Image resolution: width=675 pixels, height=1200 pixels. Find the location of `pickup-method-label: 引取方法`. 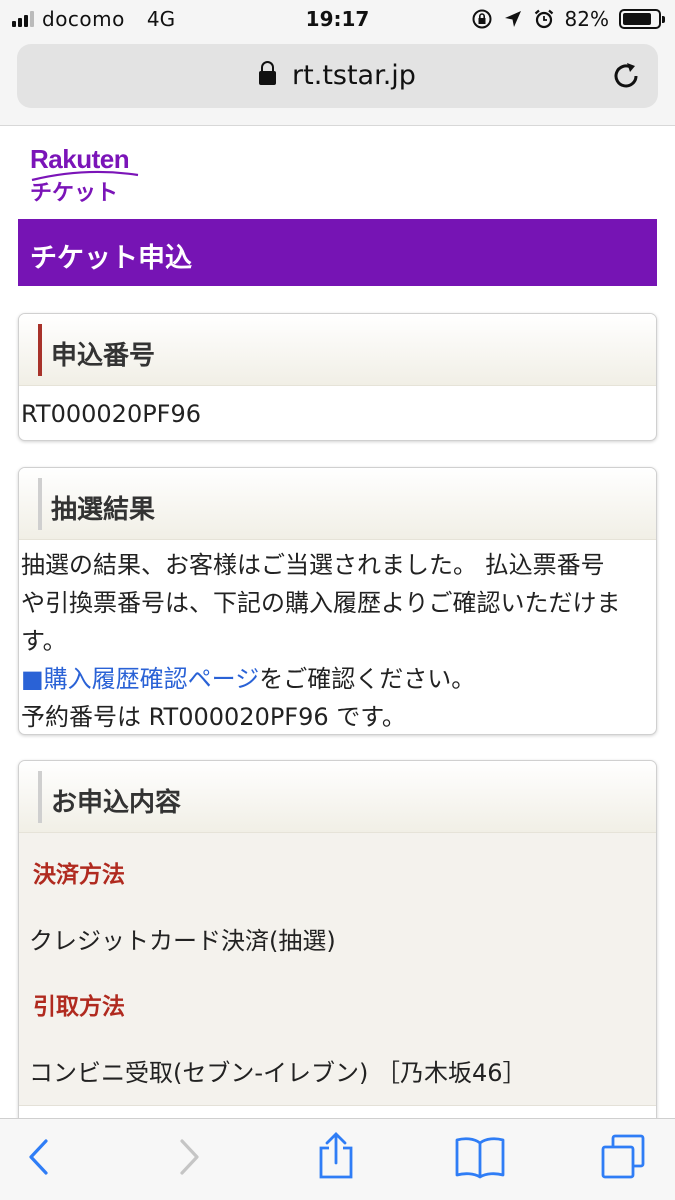

pickup-method-label: 引取方法 is located at coordinates (79, 1007).